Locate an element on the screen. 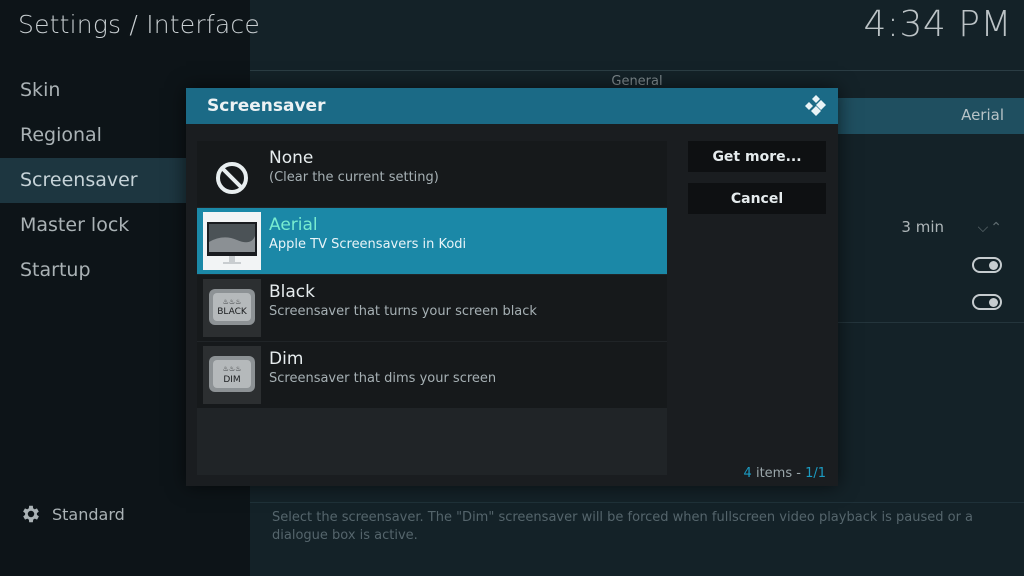  page-indicator: 1/1 is located at coordinates (815, 473).